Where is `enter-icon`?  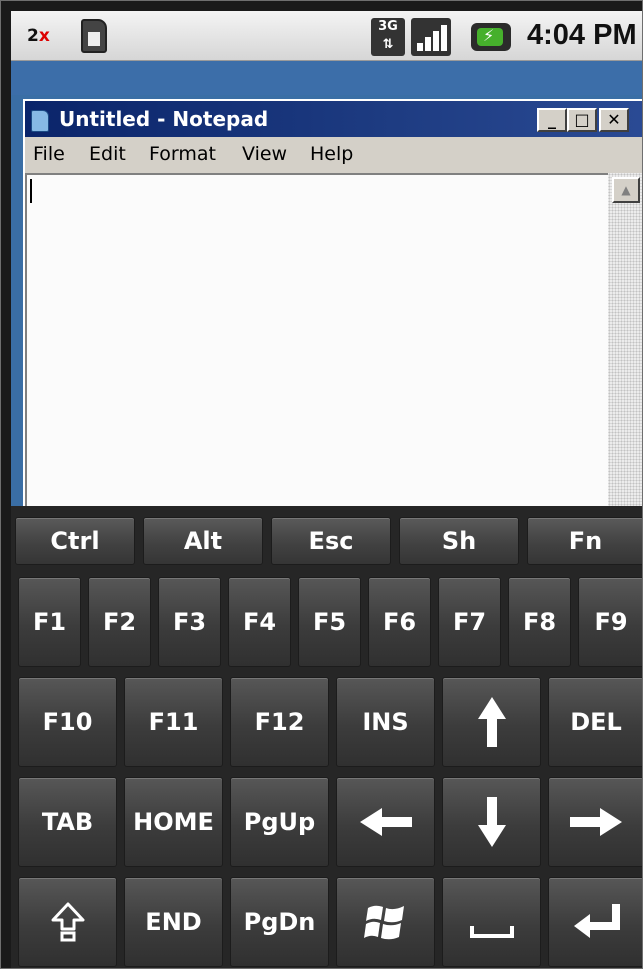 enter-icon is located at coordinates (597, 921).